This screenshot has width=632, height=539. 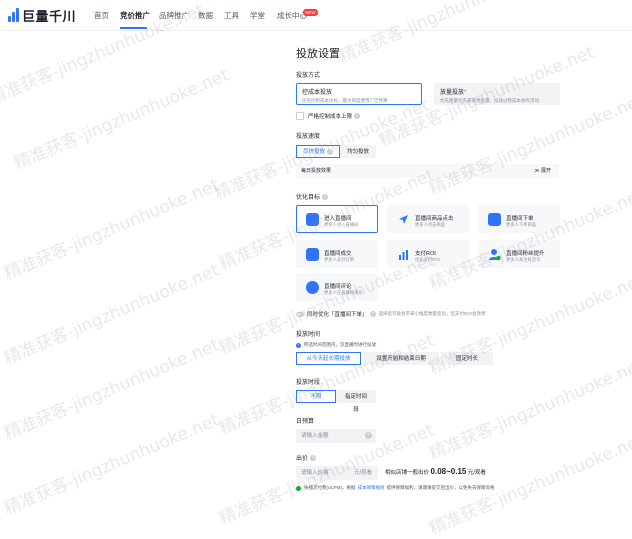 What do you see at coordinates (308, 383) in the screenshot?
I see `period-label: 投放时段` at bounding box center [308, 383].